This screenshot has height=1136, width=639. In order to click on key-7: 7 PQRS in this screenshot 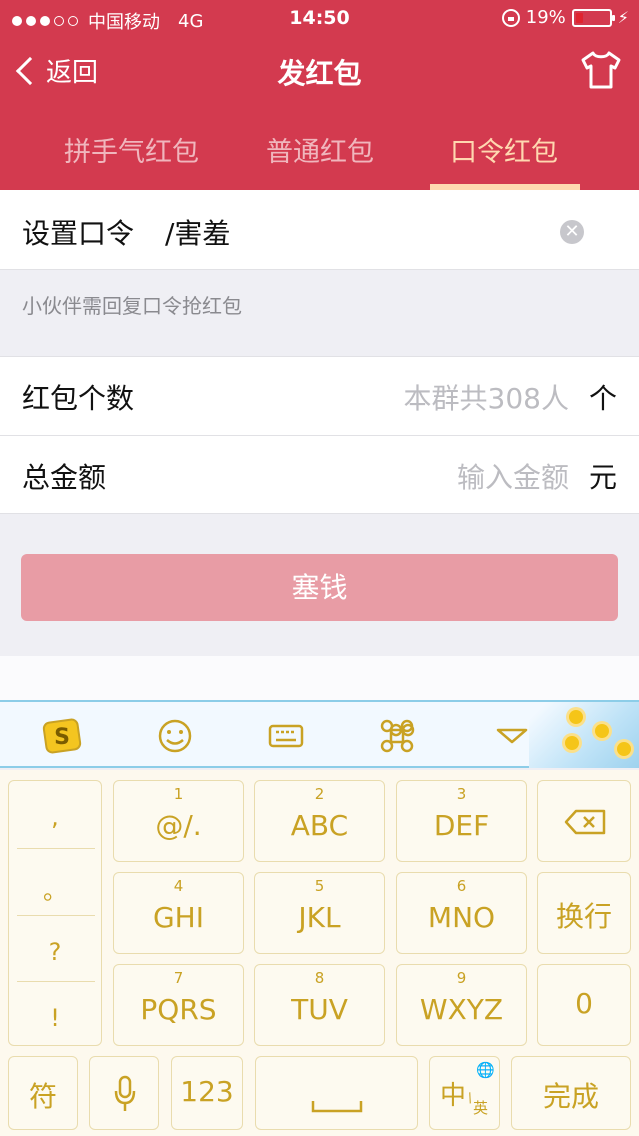, I will do `click(178, 1005)`.